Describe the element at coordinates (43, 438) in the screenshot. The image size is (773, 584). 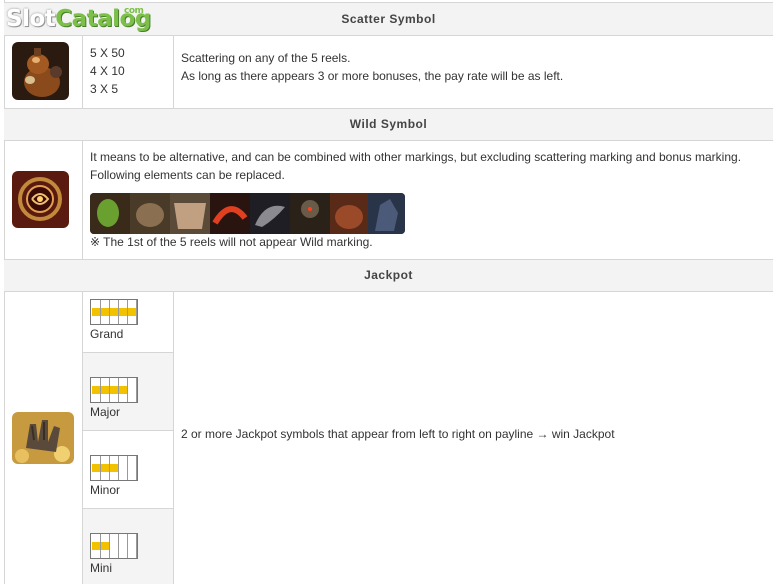
I see `jackpot-hand-icon` at that location.